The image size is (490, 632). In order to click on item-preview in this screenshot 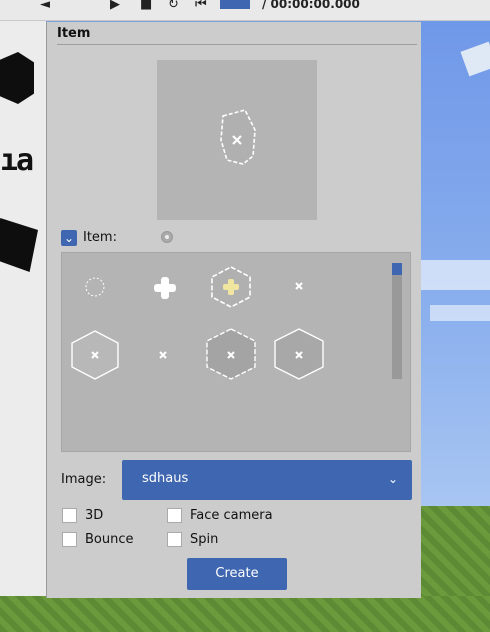, I will do `click(237, 140)`.